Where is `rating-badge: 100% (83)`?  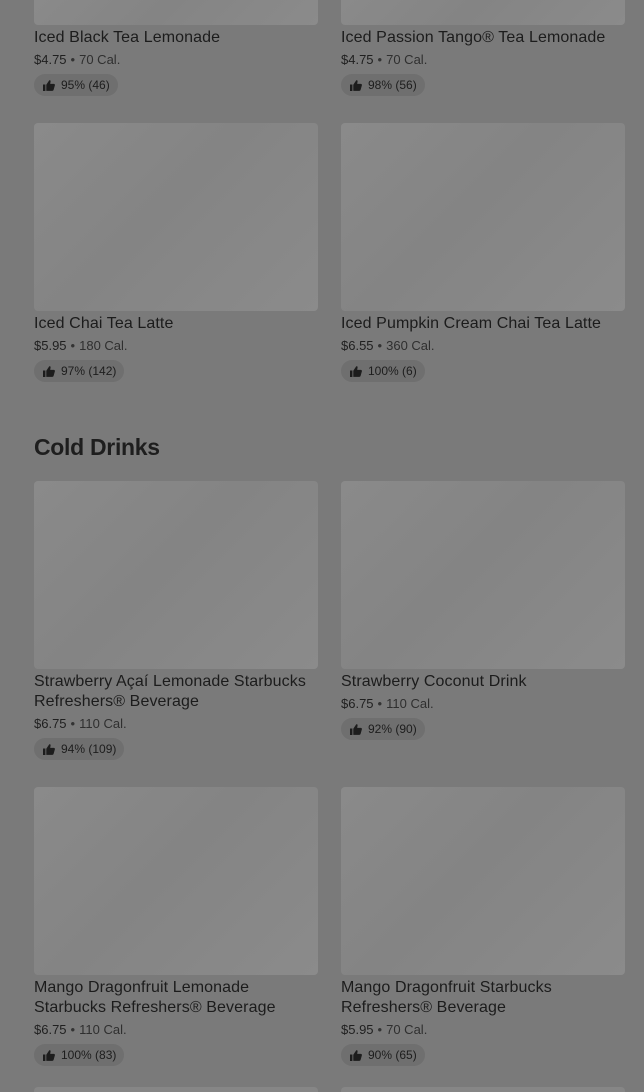
rating-badge: 100% (83) is located at coordinates (79, 1055).